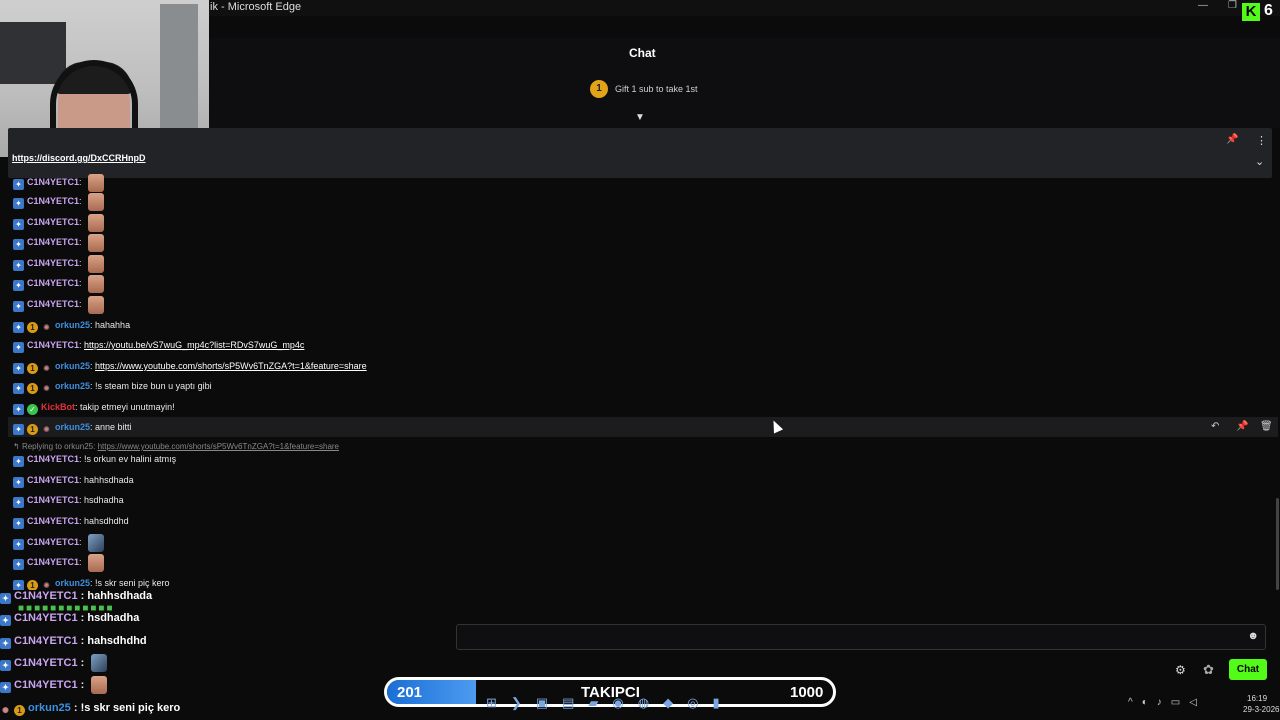 The width and height of the screenshot is (1280, 720). I want to click on discord-icon: ◍, so click(650, 702).